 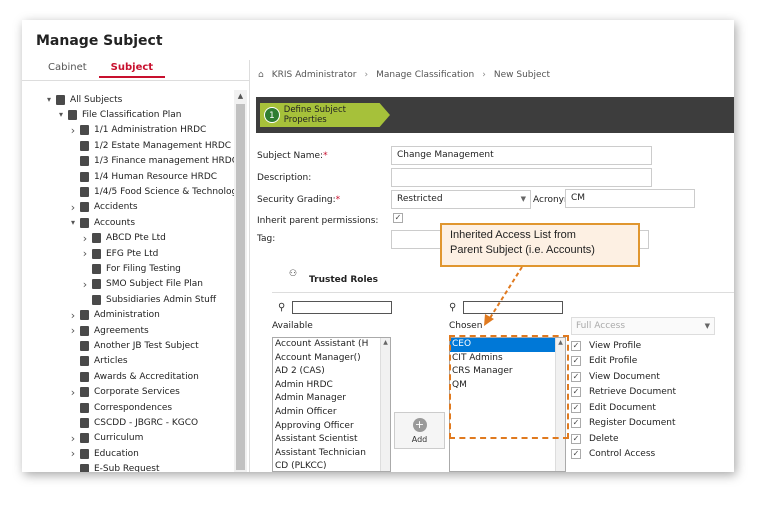 I want to click on add-button: + Add, so click(x=419, y=430).